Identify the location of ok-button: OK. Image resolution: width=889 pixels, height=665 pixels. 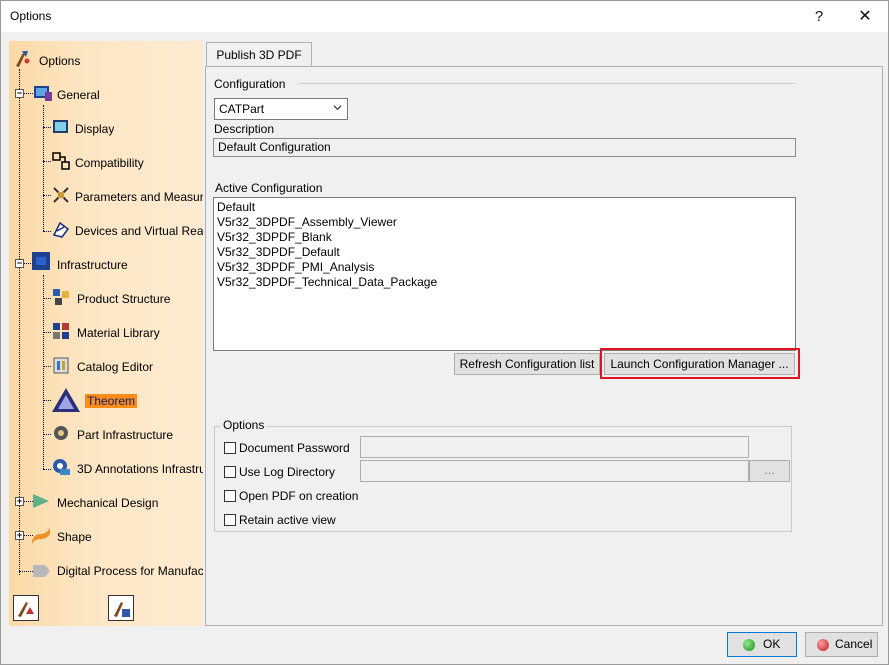
(762, 644).